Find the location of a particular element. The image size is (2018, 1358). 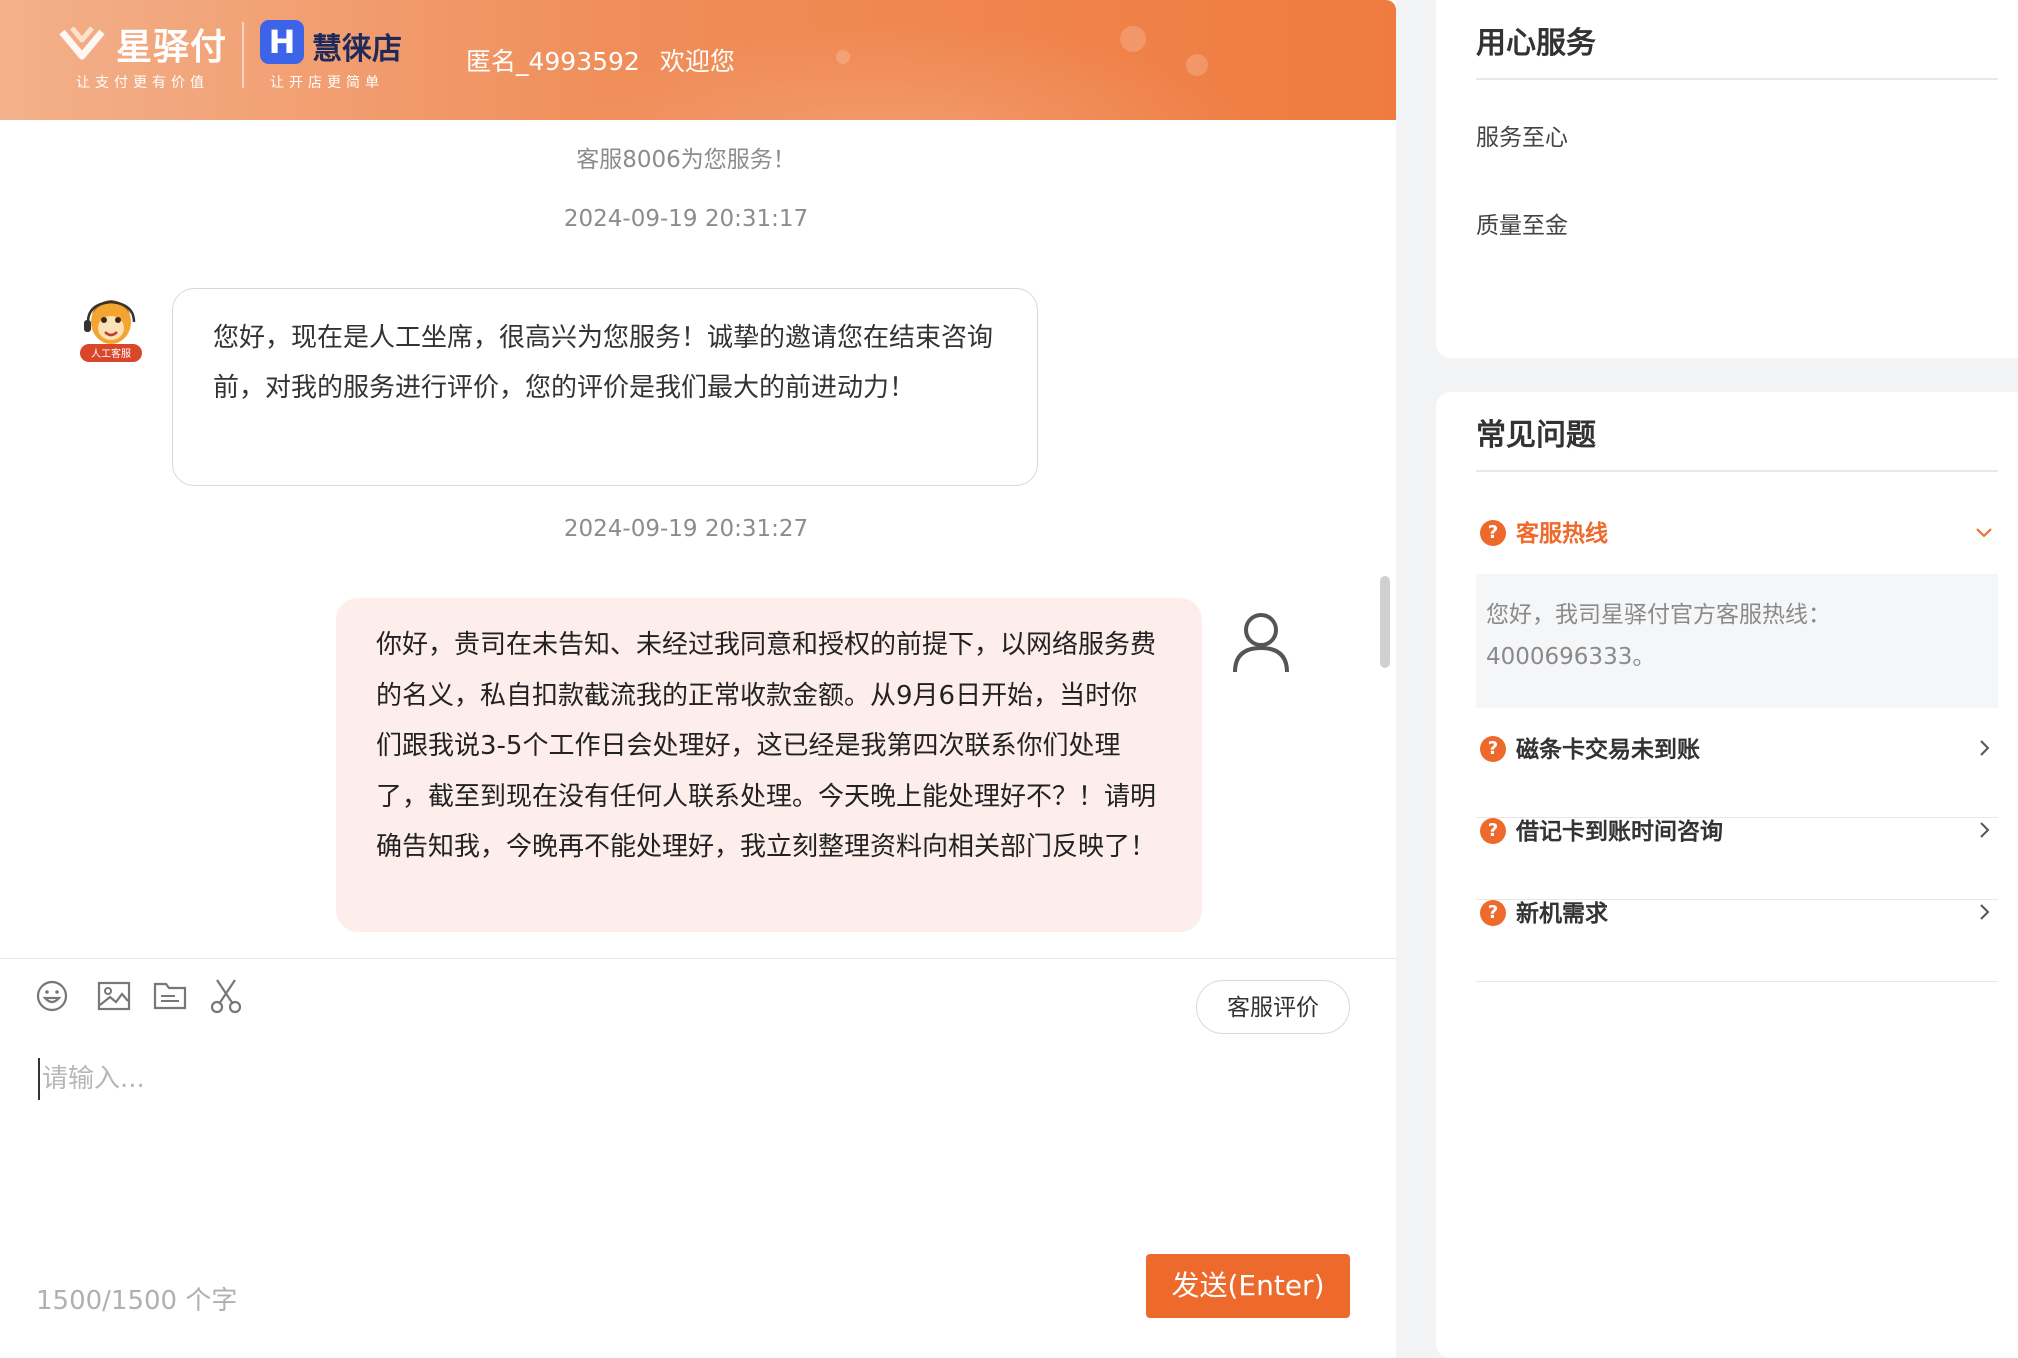

composer-divider is located at coordinates (698, 958).